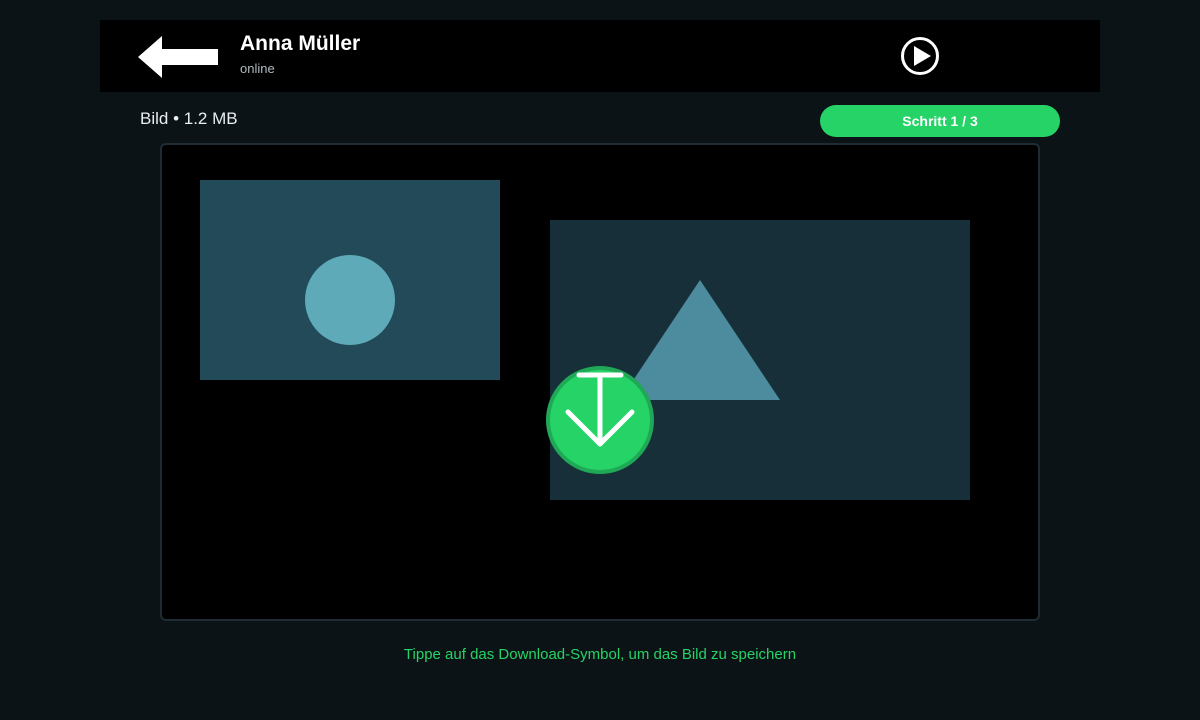  I want to click on back-button, so click(180, 57).